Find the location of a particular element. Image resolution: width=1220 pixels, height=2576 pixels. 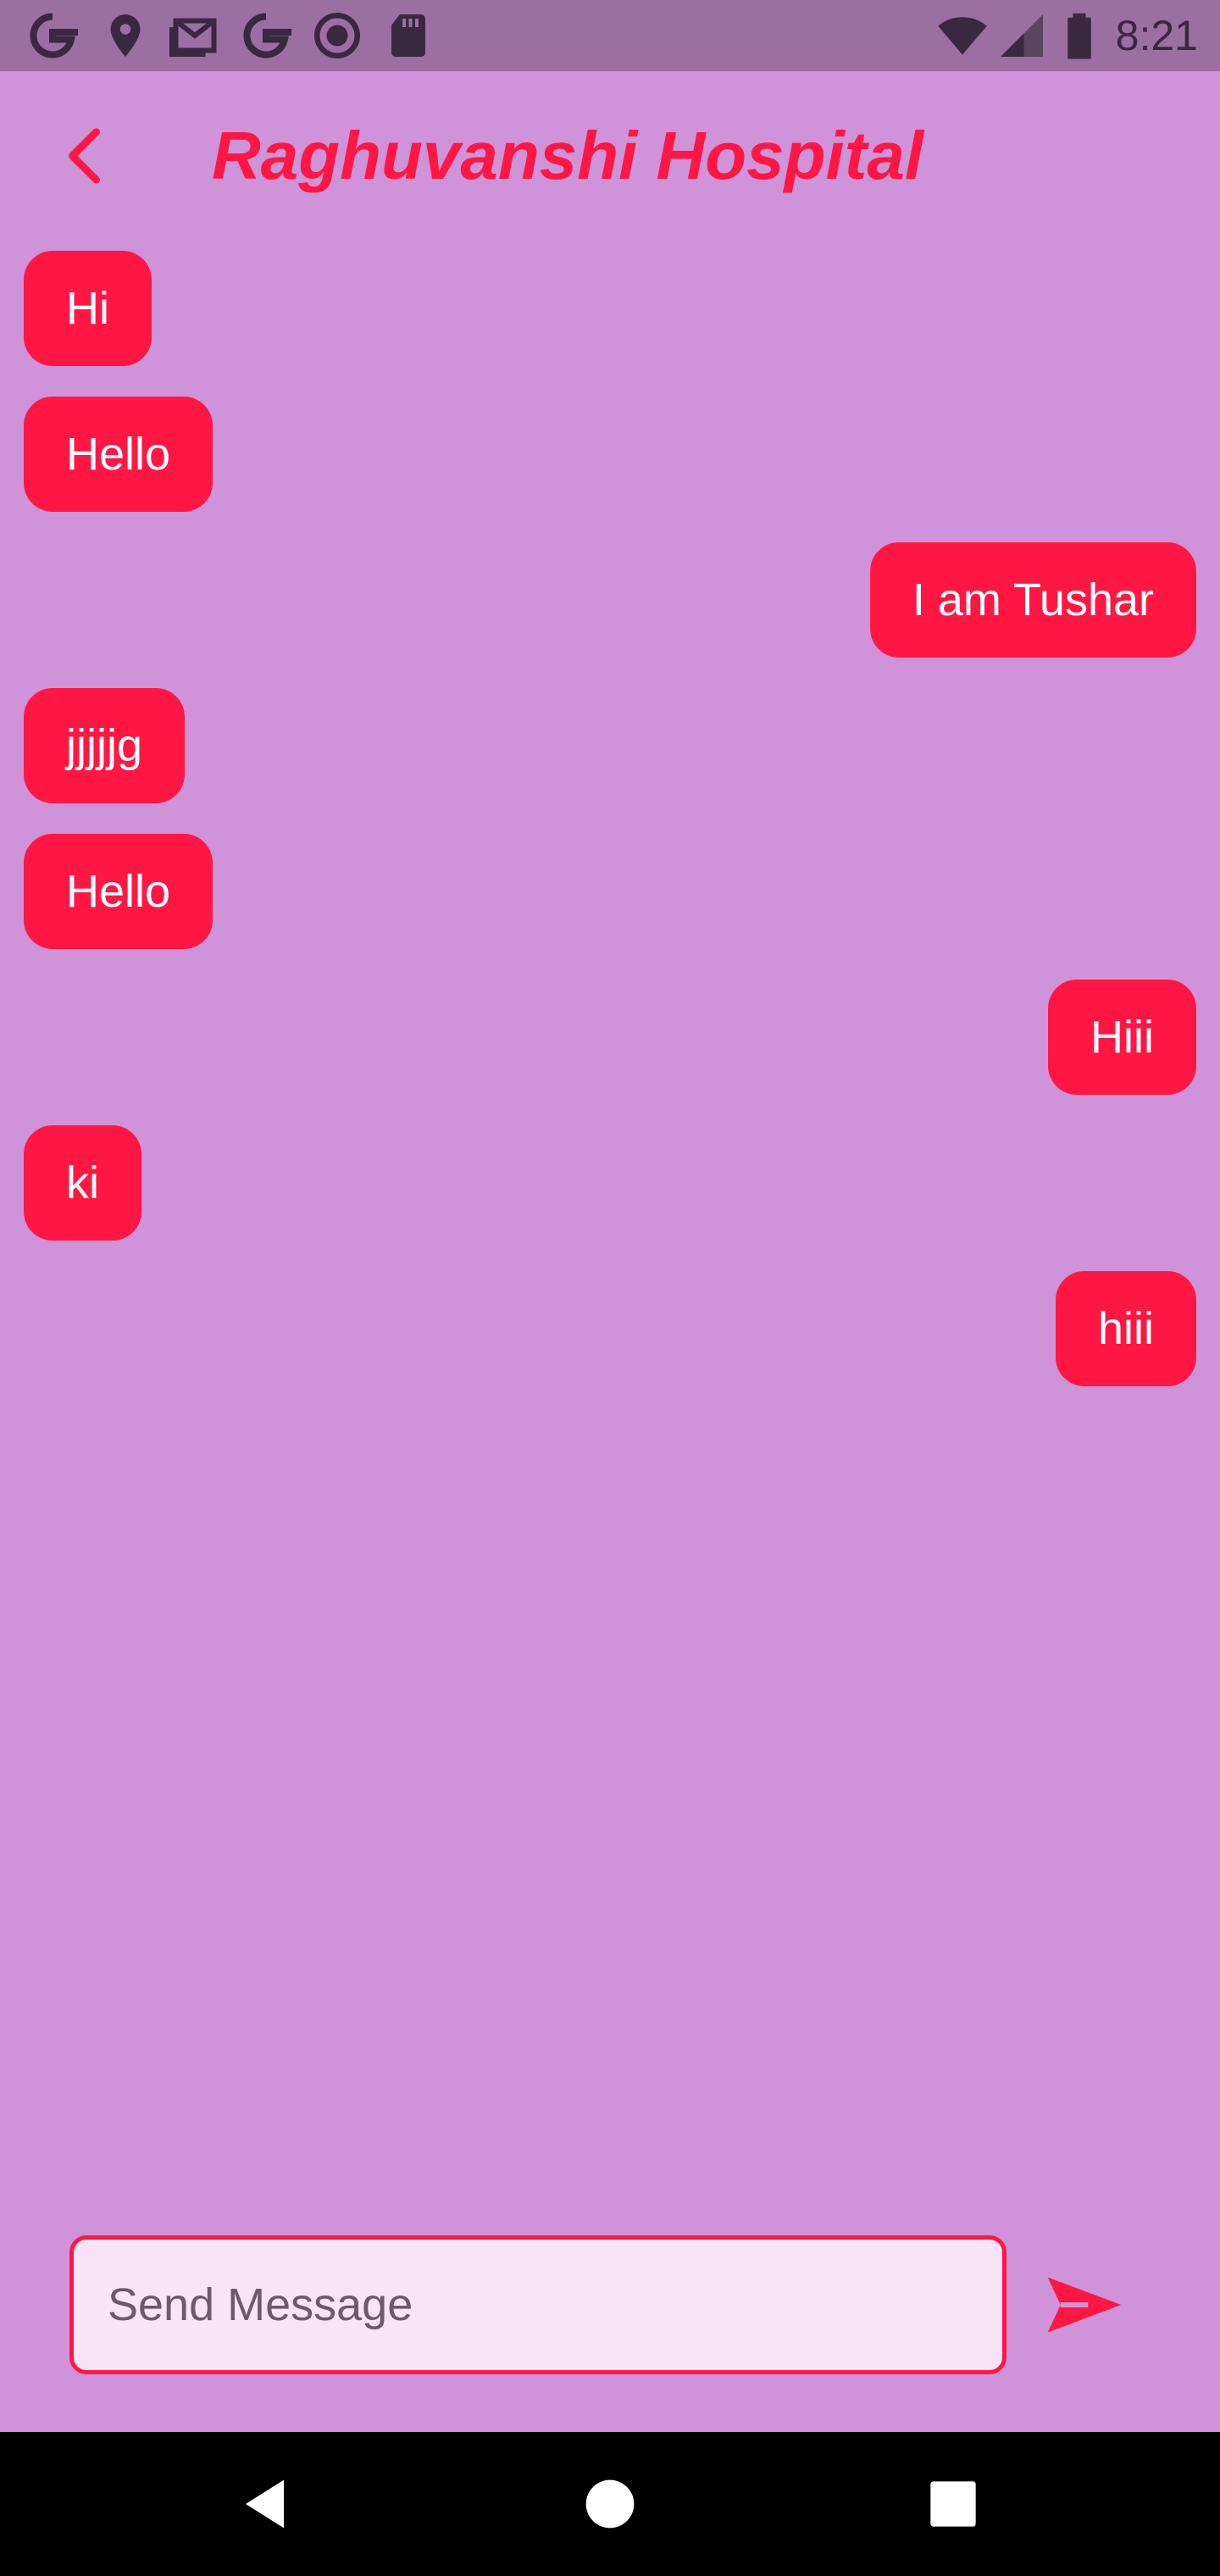

message-bubble: Hi is located at coordinates (88, 308).